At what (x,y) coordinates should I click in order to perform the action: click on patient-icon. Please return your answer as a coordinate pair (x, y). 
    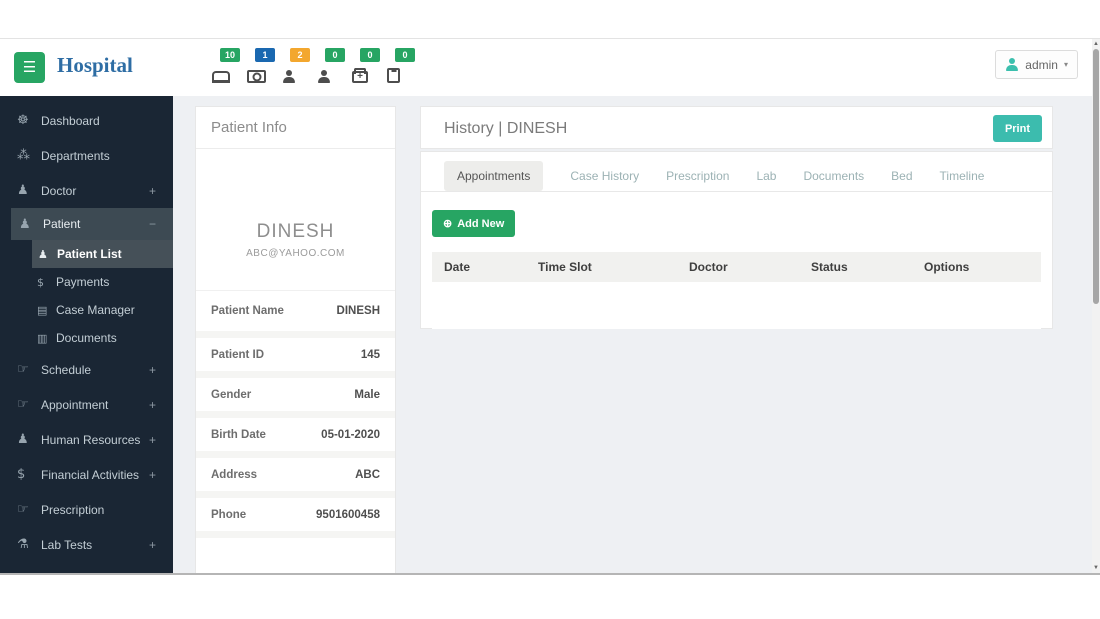
    Looking at the image, I should click on (289, 76).